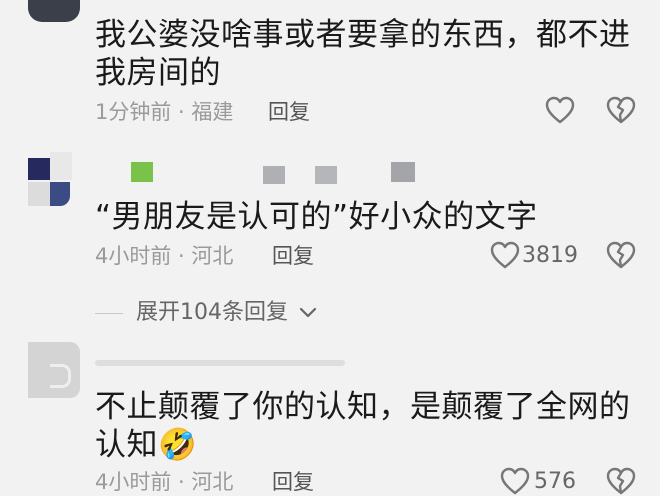 Image resolution: width=660 pixels, height=496 pixels. I want to click on expand-divider, so click(109, 313).